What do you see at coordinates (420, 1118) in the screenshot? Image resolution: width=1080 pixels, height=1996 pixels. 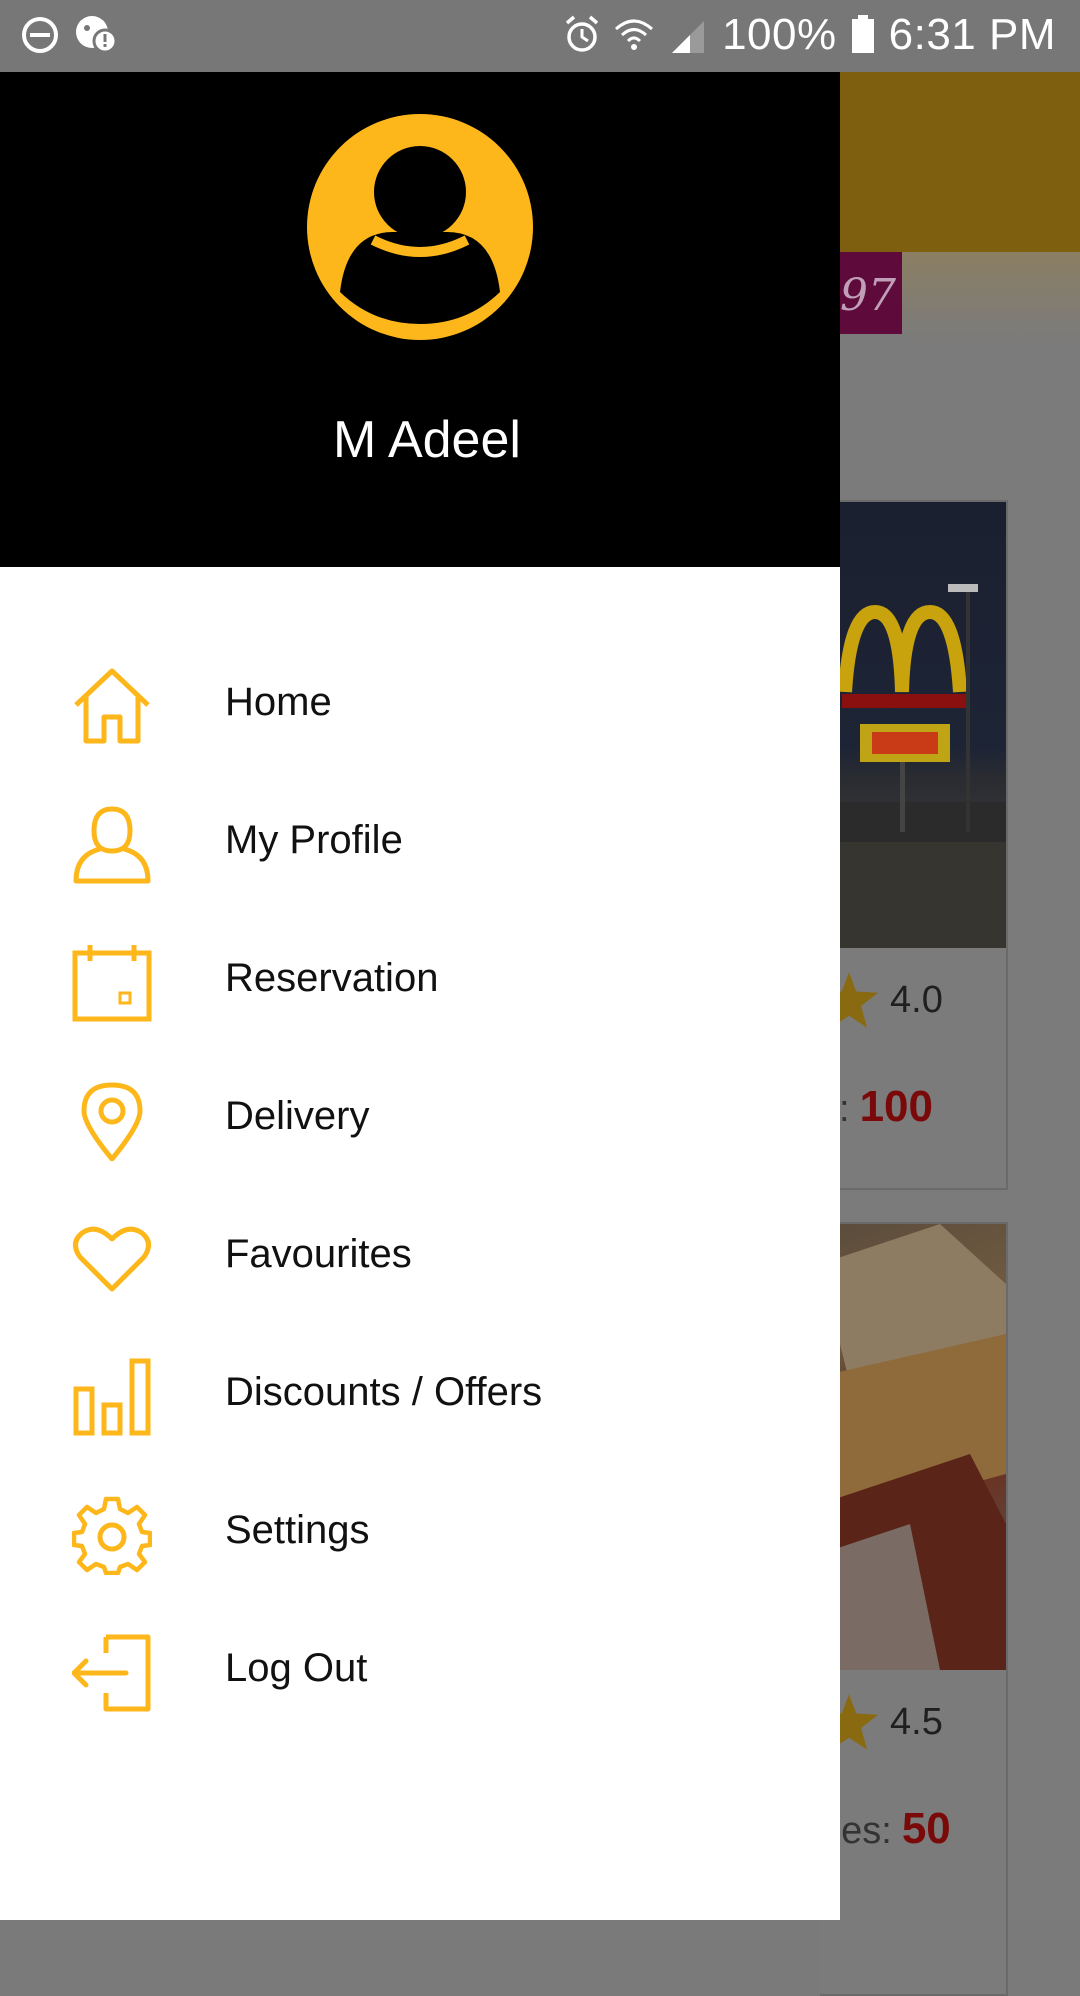 I see `menu-item-delivery: Delivery` at bounding box center [420, 1118].